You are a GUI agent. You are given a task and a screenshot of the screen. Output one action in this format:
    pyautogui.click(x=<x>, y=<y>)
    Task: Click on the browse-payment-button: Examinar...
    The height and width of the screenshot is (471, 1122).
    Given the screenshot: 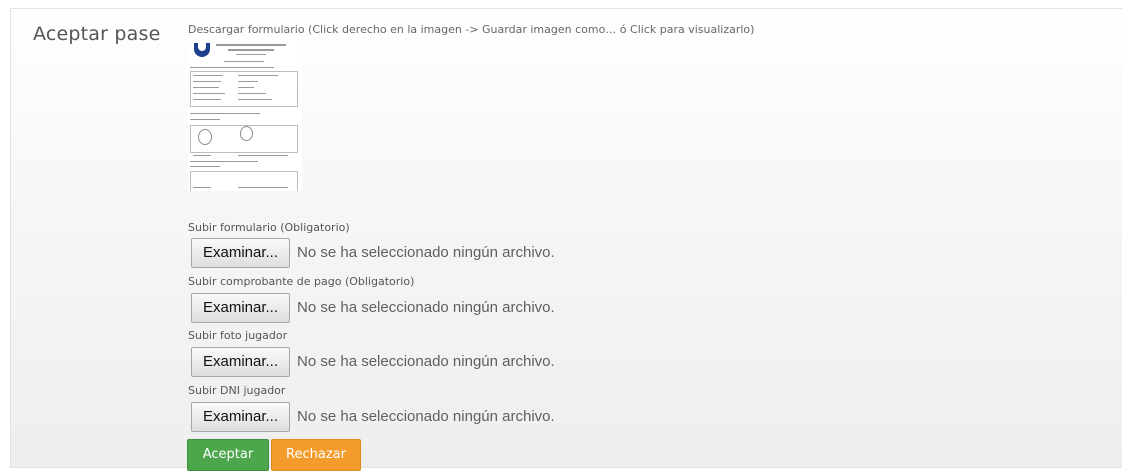 What is the action you would take?
    pyautogui.click(x=240, y=308)
    